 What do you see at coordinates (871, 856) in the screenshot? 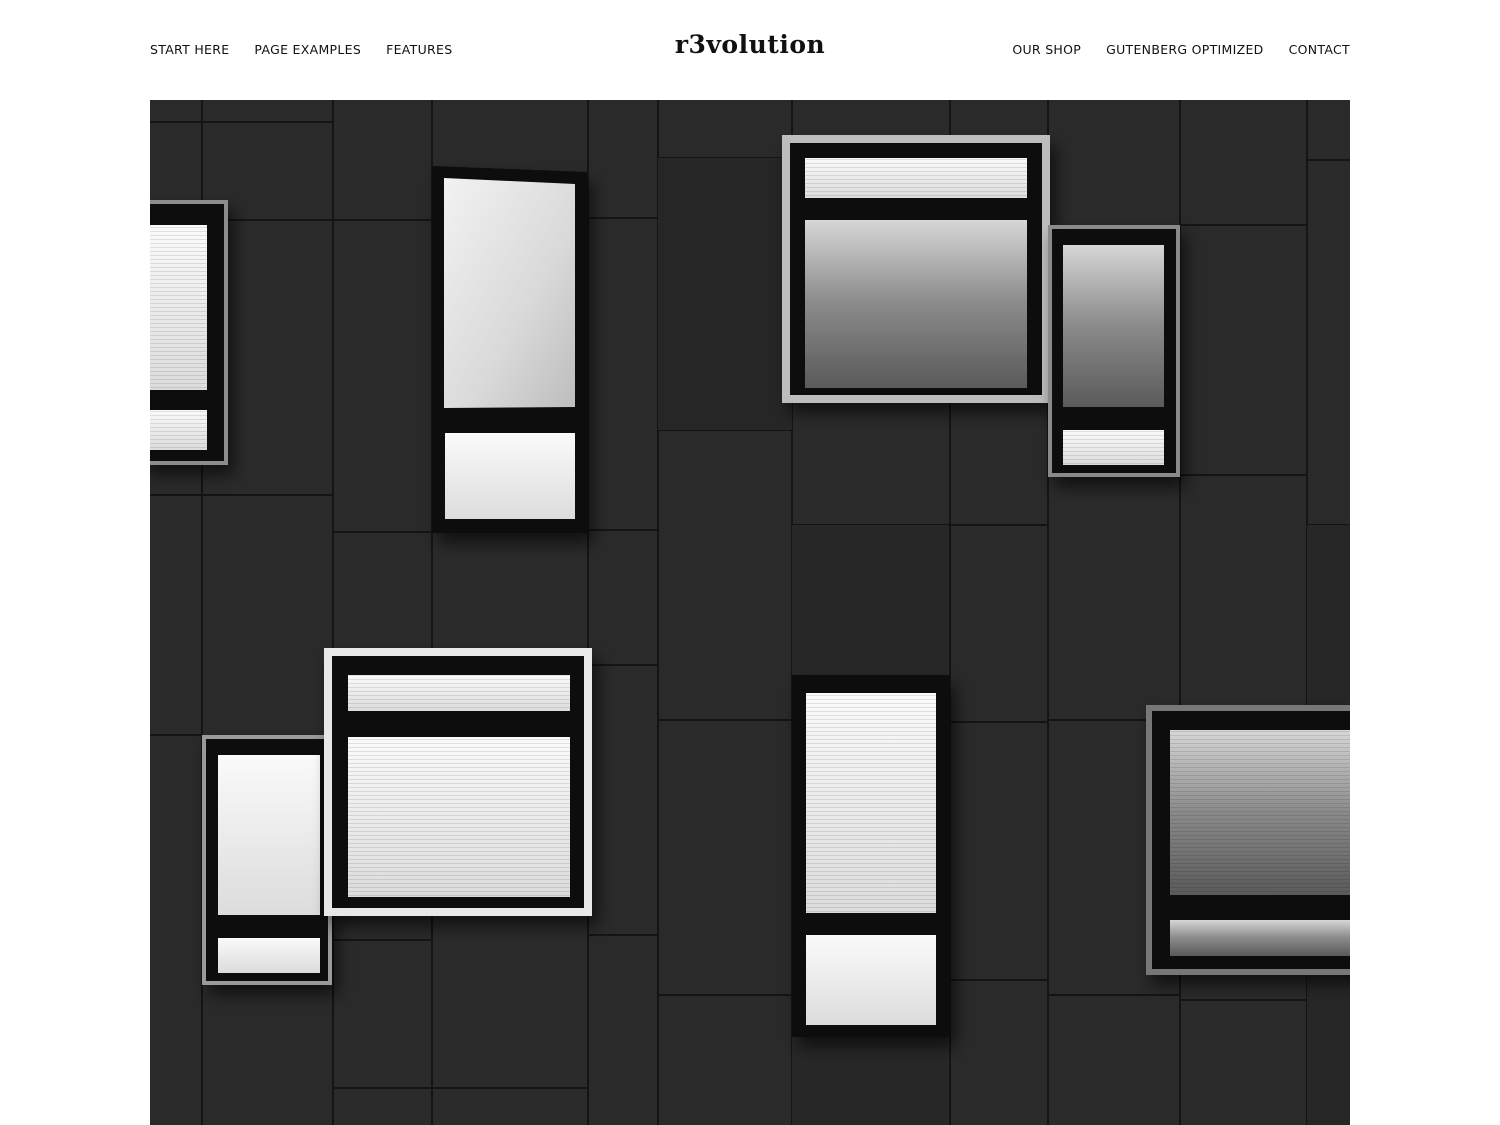
I see `window-tall-lower` at bounding box center [871, 856].